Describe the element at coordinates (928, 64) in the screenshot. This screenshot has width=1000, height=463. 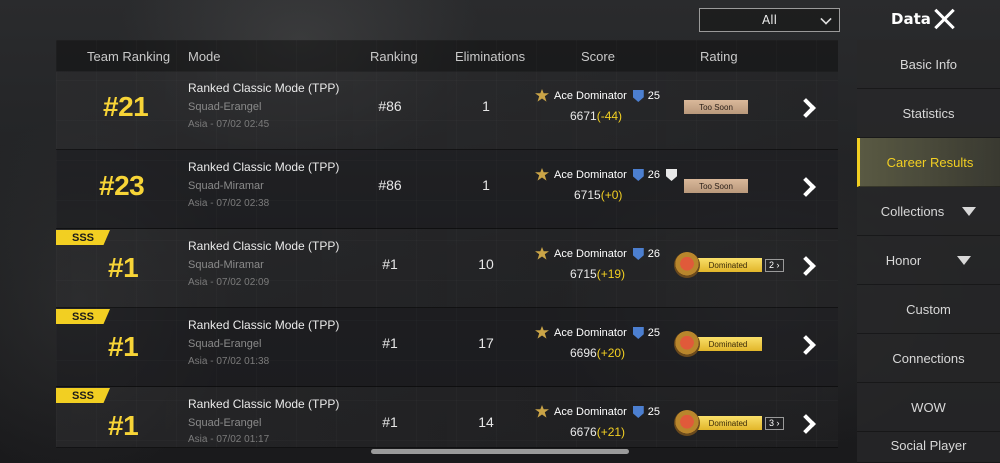
I see `sidebar-item-basic-info: Basic Info` at that location.